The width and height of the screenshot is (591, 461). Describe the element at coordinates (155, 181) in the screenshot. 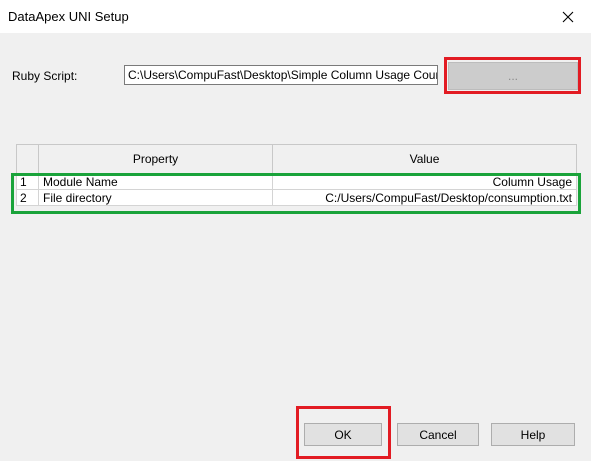

I see `property-cell: Module Name` at that location.